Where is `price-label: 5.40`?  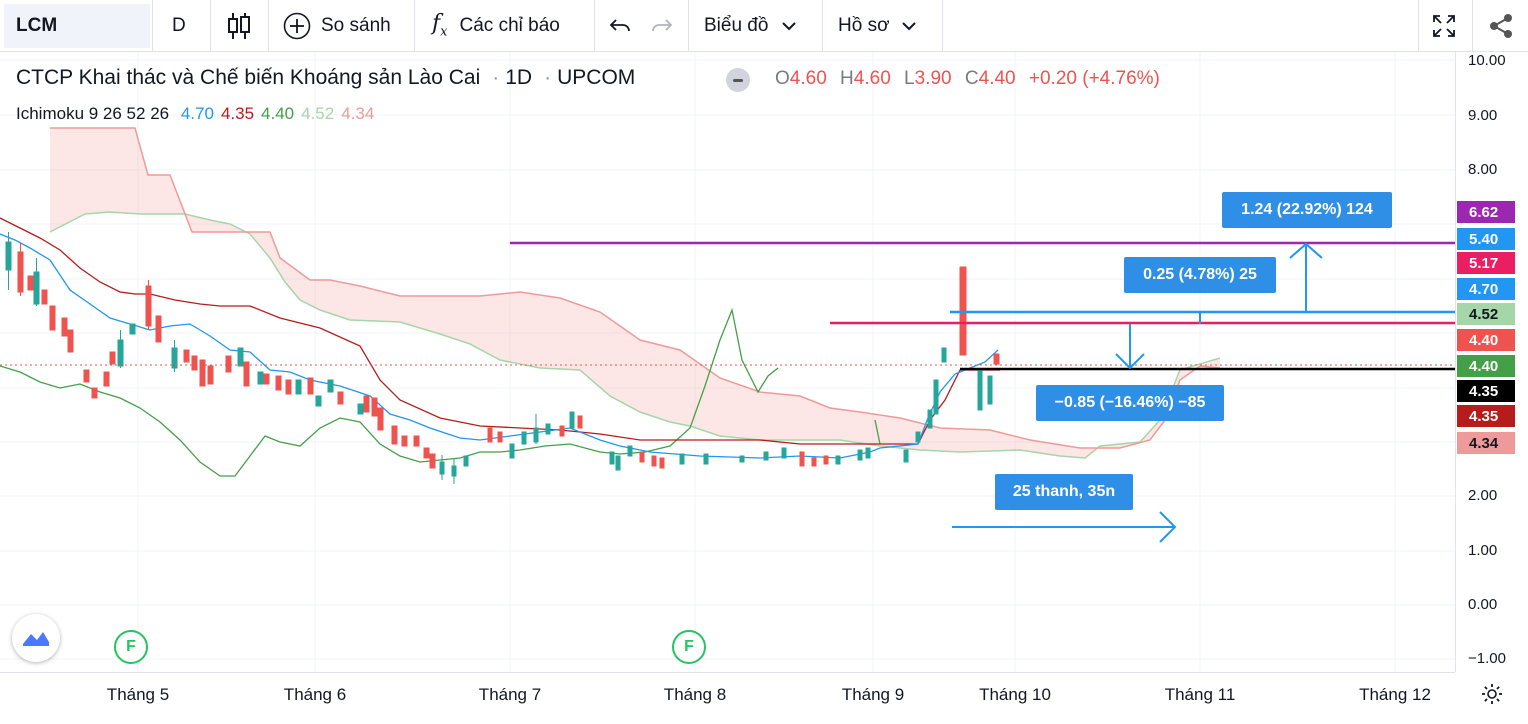 price-label: 5.40 is located at coordinates (1486, 239).